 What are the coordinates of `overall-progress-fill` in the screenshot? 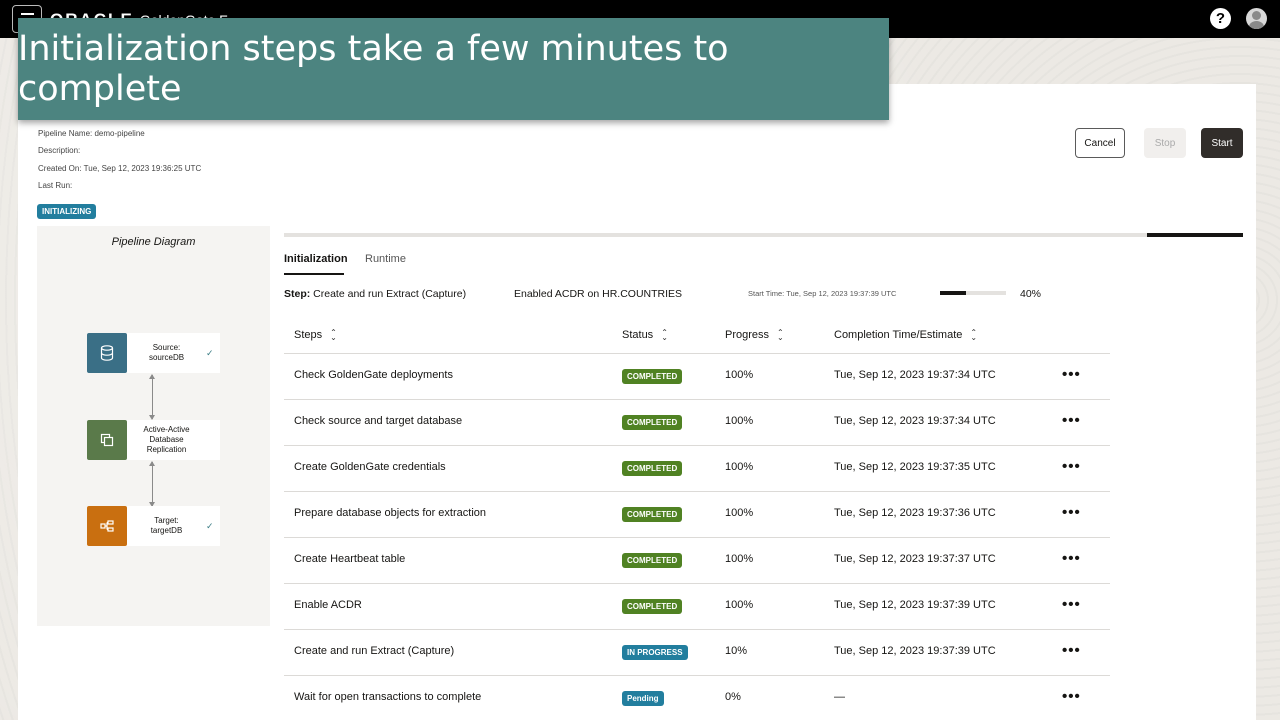 It's located at (1195, 235).